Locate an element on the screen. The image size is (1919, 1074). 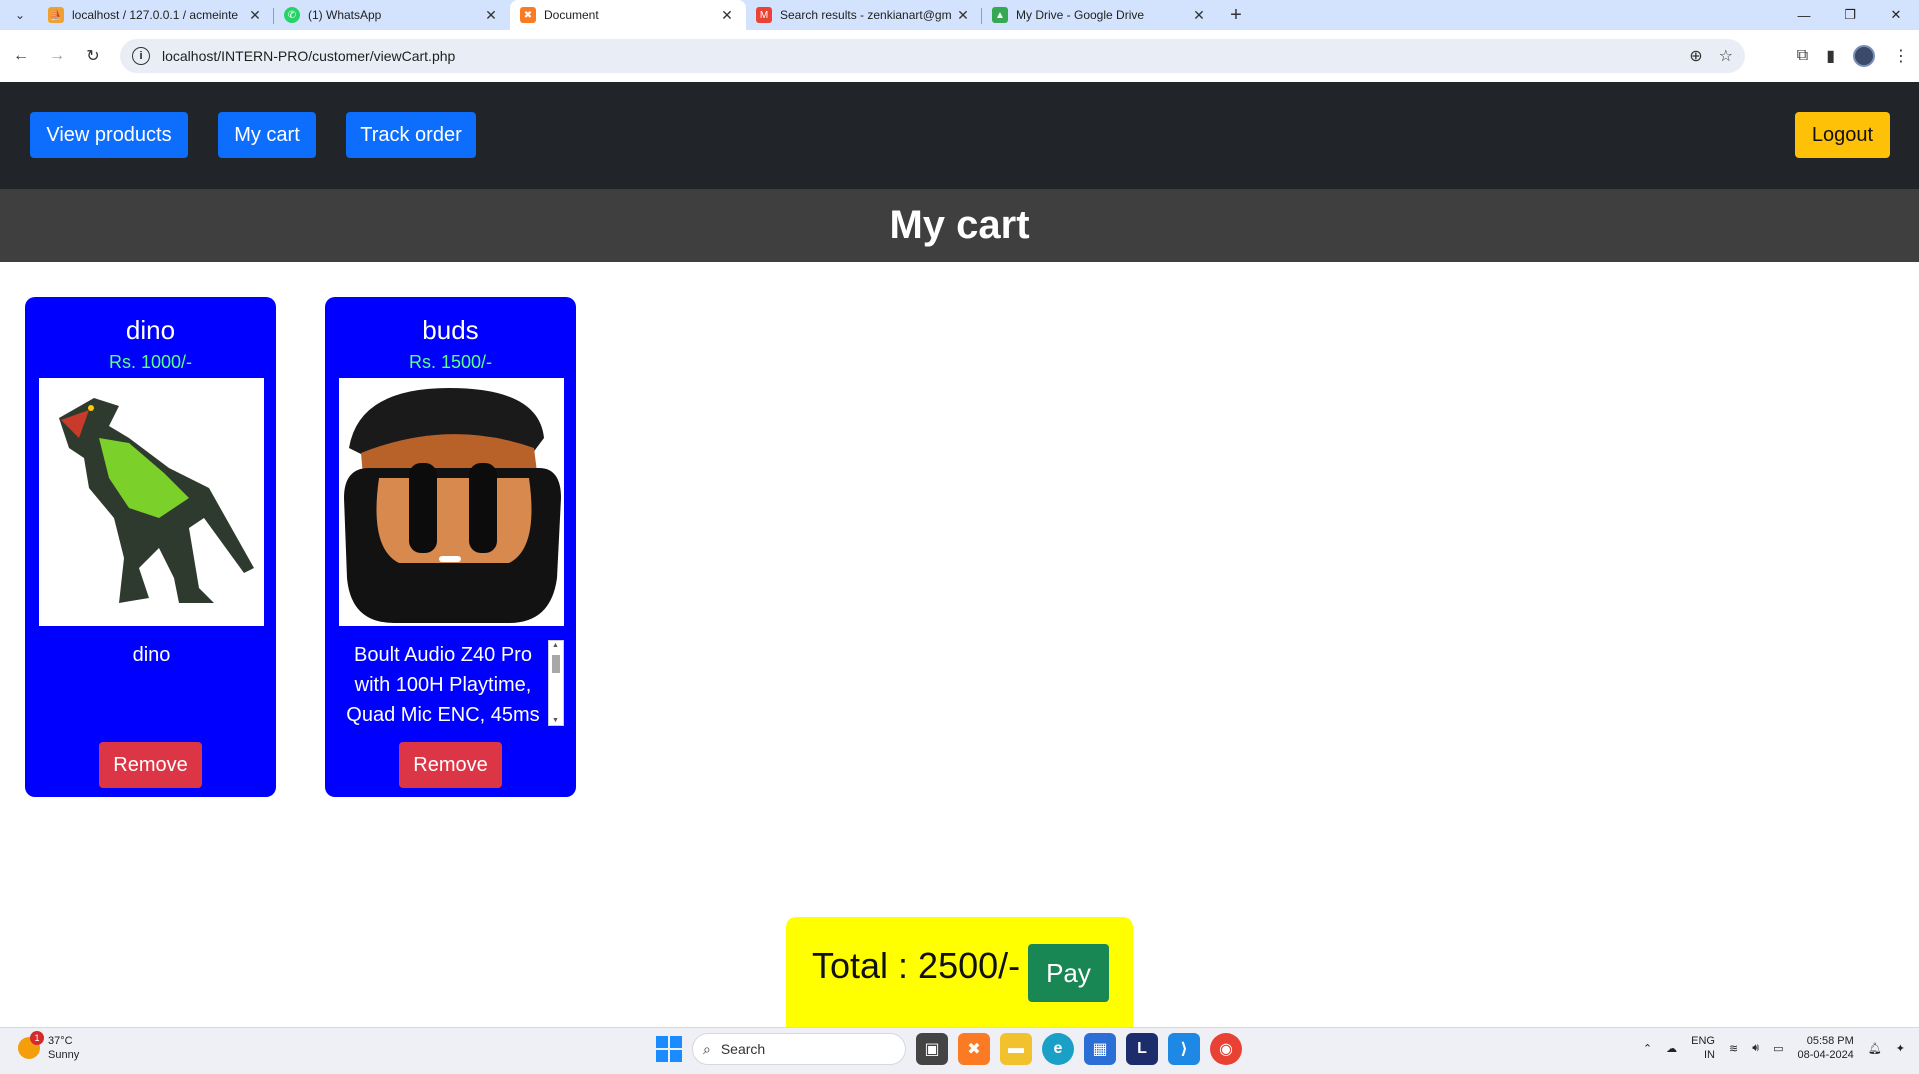
cloud-off-icon: ☁ is located at coordinates (1671, 1048).